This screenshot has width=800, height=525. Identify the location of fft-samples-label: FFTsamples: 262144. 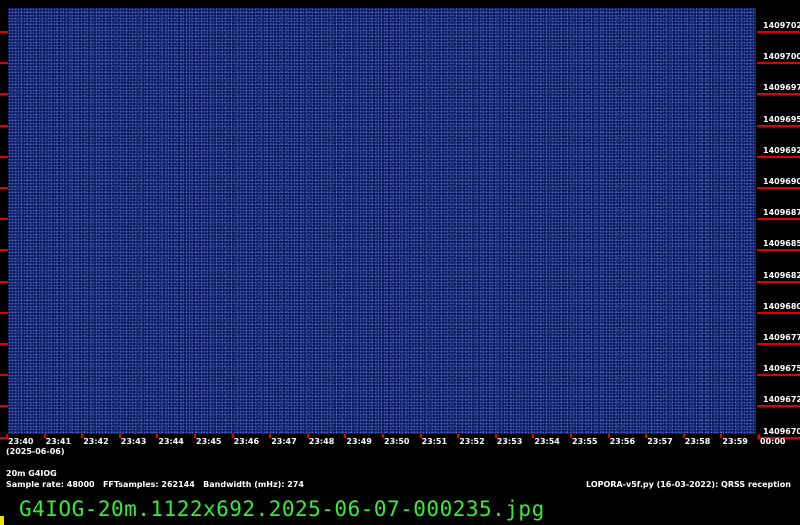
(148, 484).